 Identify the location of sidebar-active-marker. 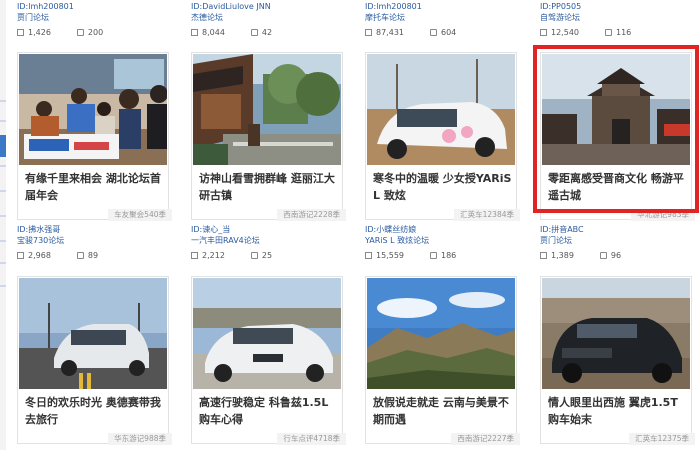
(3, 146).